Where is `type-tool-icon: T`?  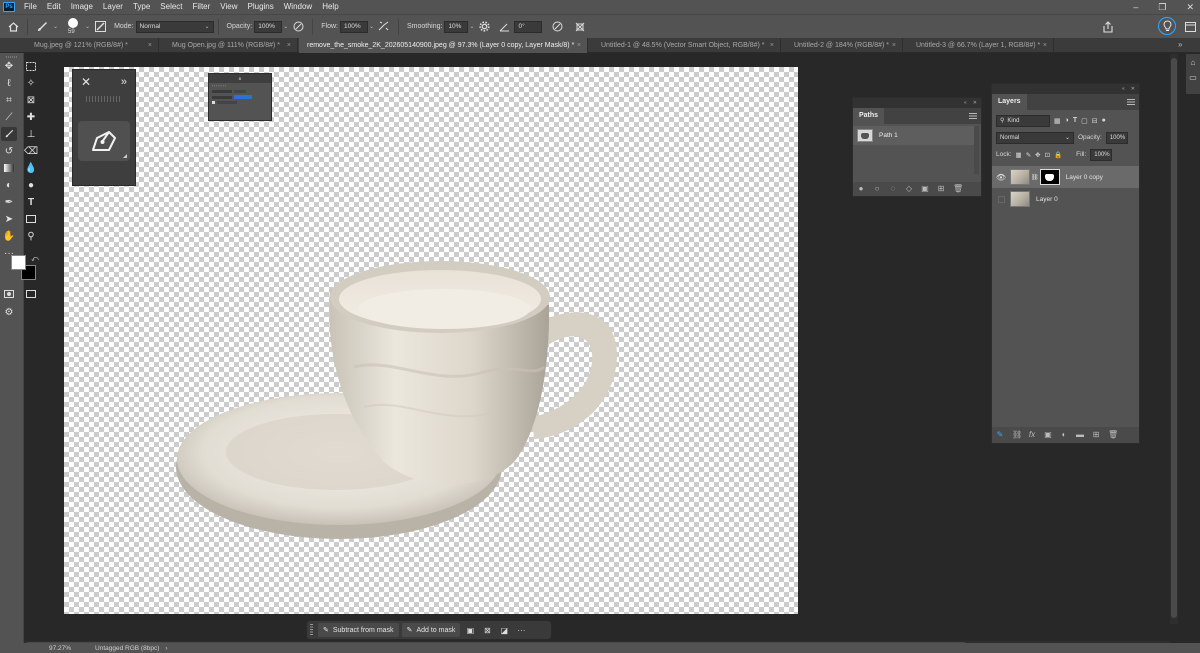
type-tool-icon: T is located at coordinates (31, 202).